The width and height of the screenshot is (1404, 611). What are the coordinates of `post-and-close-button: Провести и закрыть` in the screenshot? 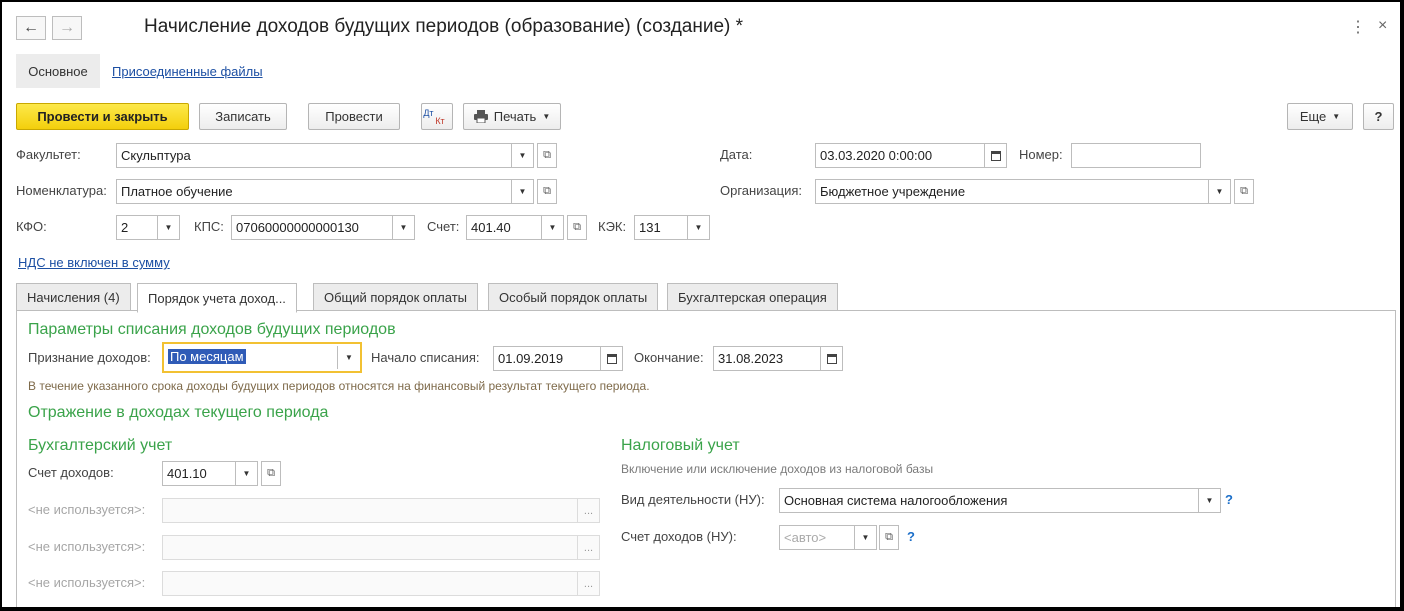 It's located at (102, 116).